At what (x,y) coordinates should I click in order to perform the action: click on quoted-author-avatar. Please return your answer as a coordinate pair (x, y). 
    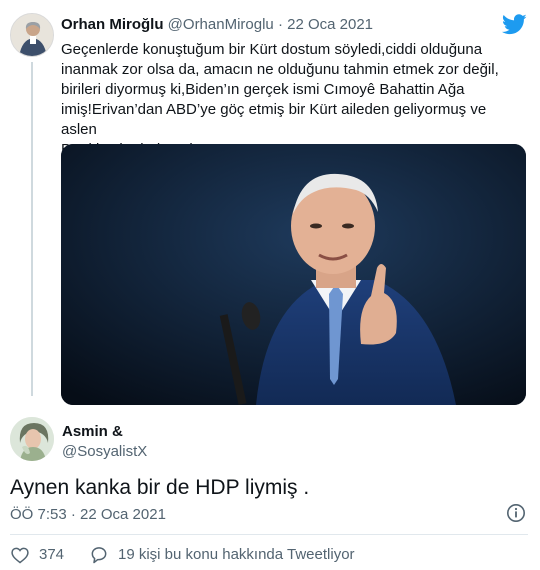
    Looking at the image, I should click on (32, 35).